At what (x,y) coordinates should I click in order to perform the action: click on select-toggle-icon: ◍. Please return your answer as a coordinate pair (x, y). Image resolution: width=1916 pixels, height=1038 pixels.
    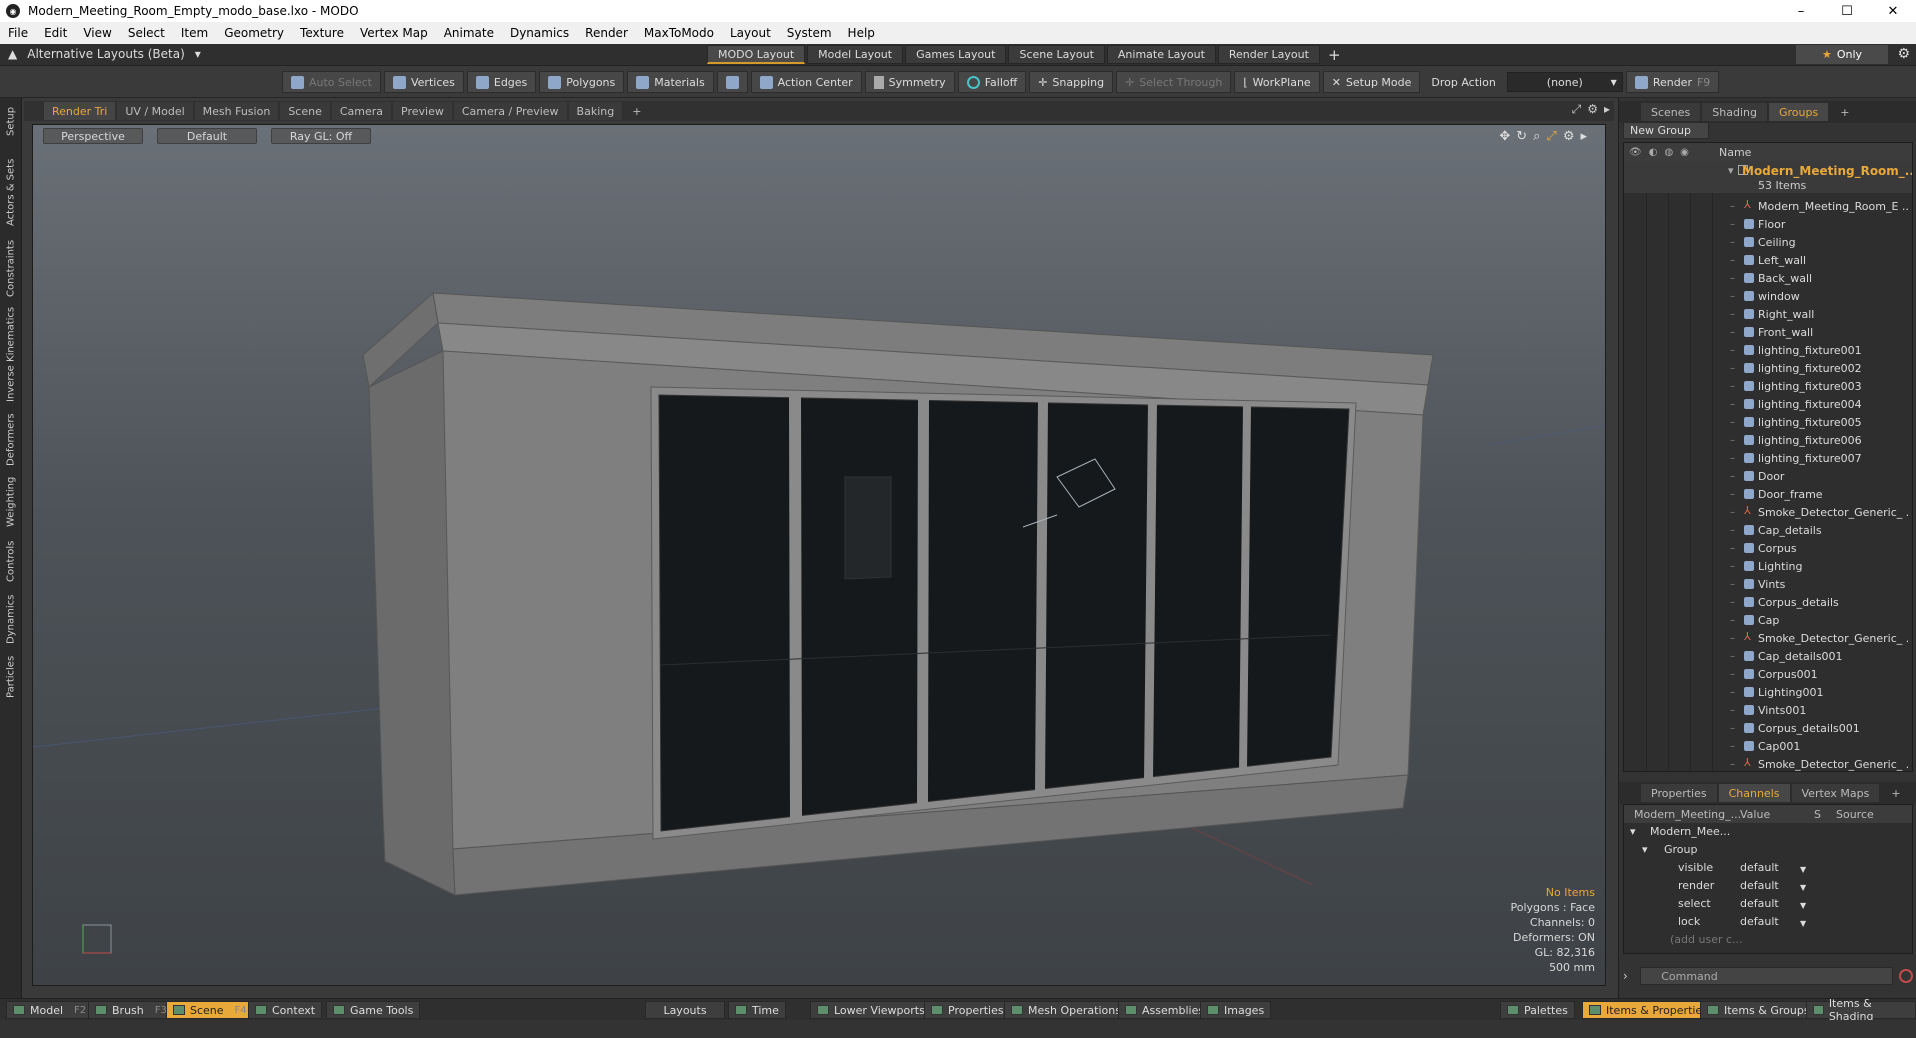
    Looking at the image, I should click on (1668, 152).